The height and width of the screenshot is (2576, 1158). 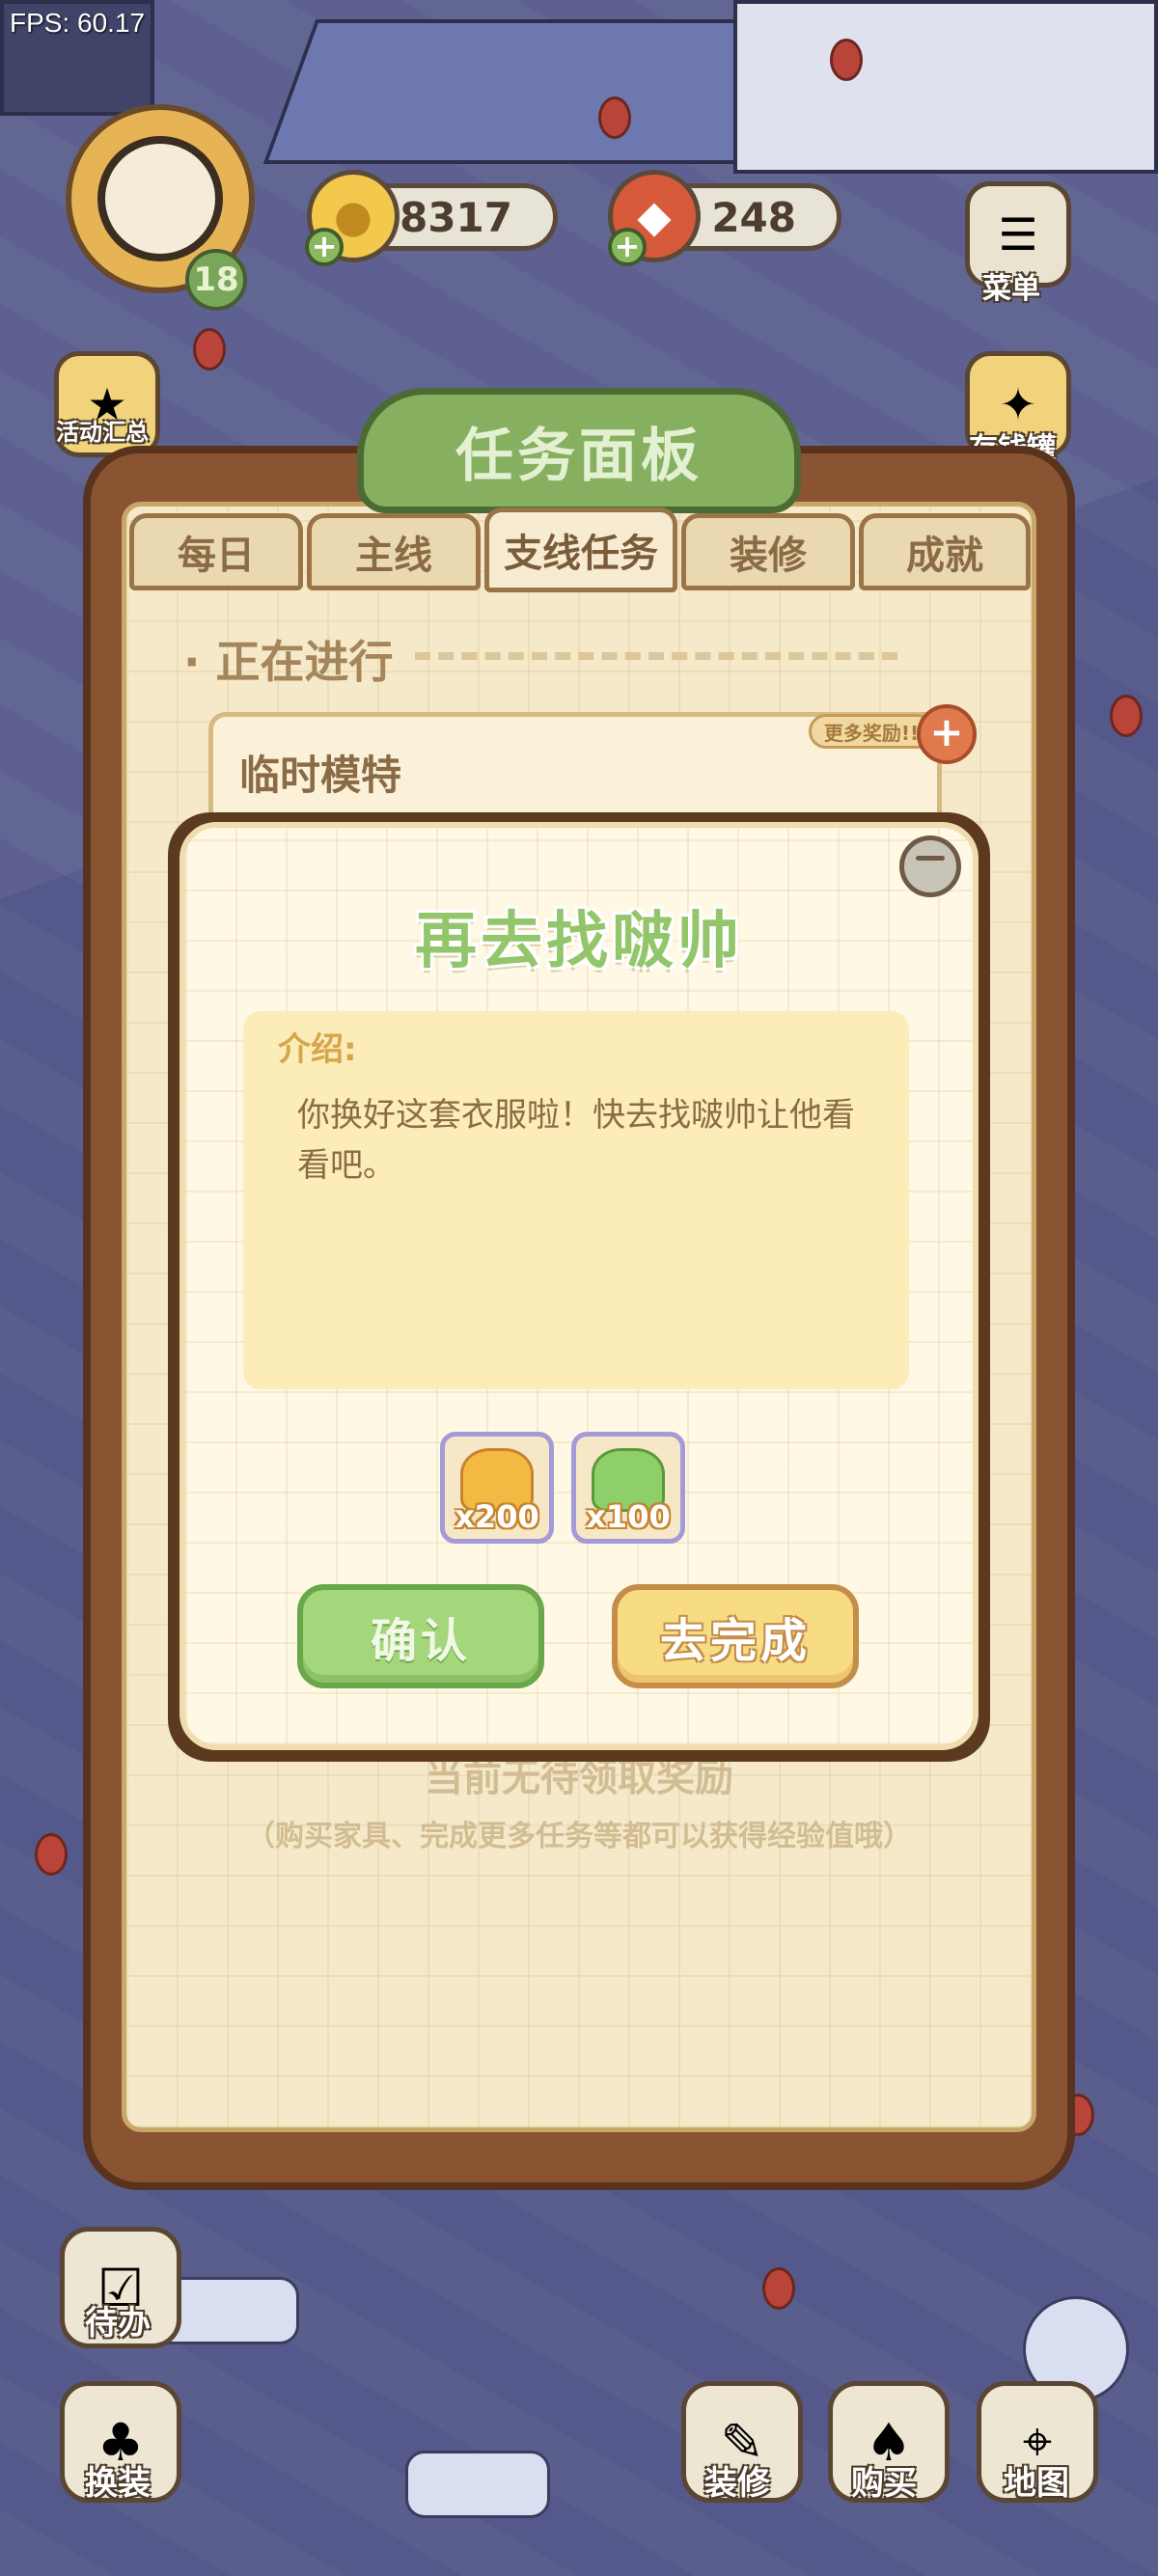 I want to click on tab-side-quests: 支线任务, so click(x=580, y=549).